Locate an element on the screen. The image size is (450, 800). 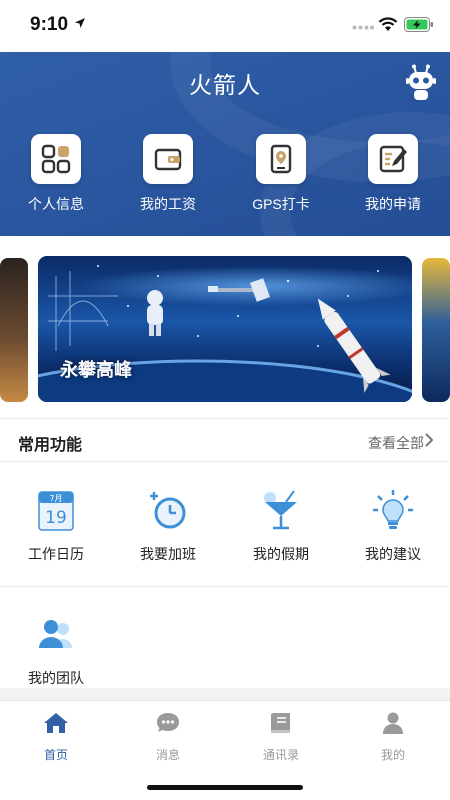
tab-contacts: 通讯录 is located at coordinates (281, 737).